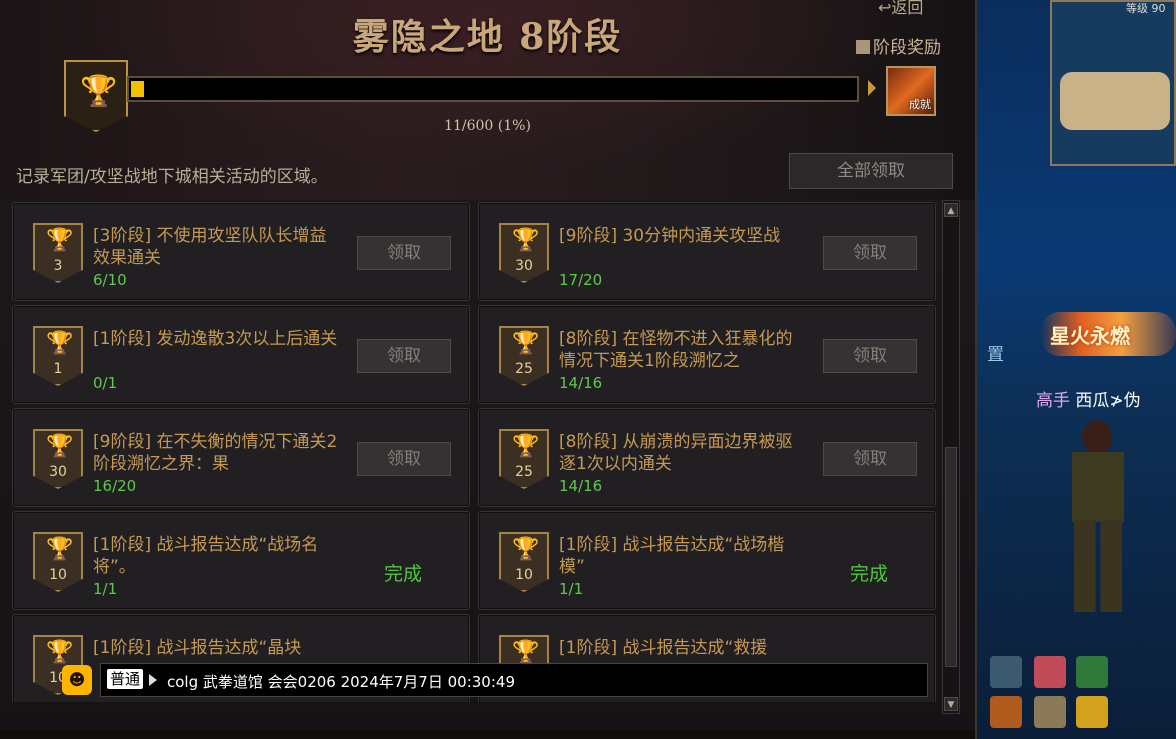  I want to click on list-scrollbar: ▲ ▼, so click(951, 457).